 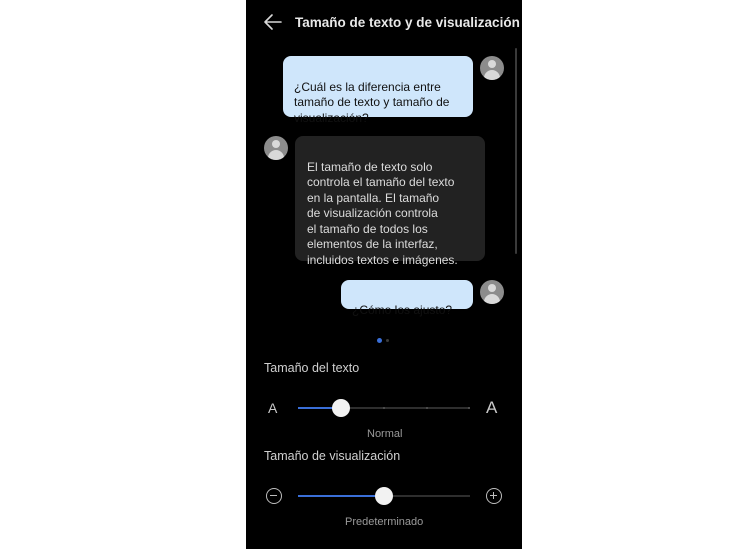 I want to click on text-size-thumb, so click(x=341, y=408).